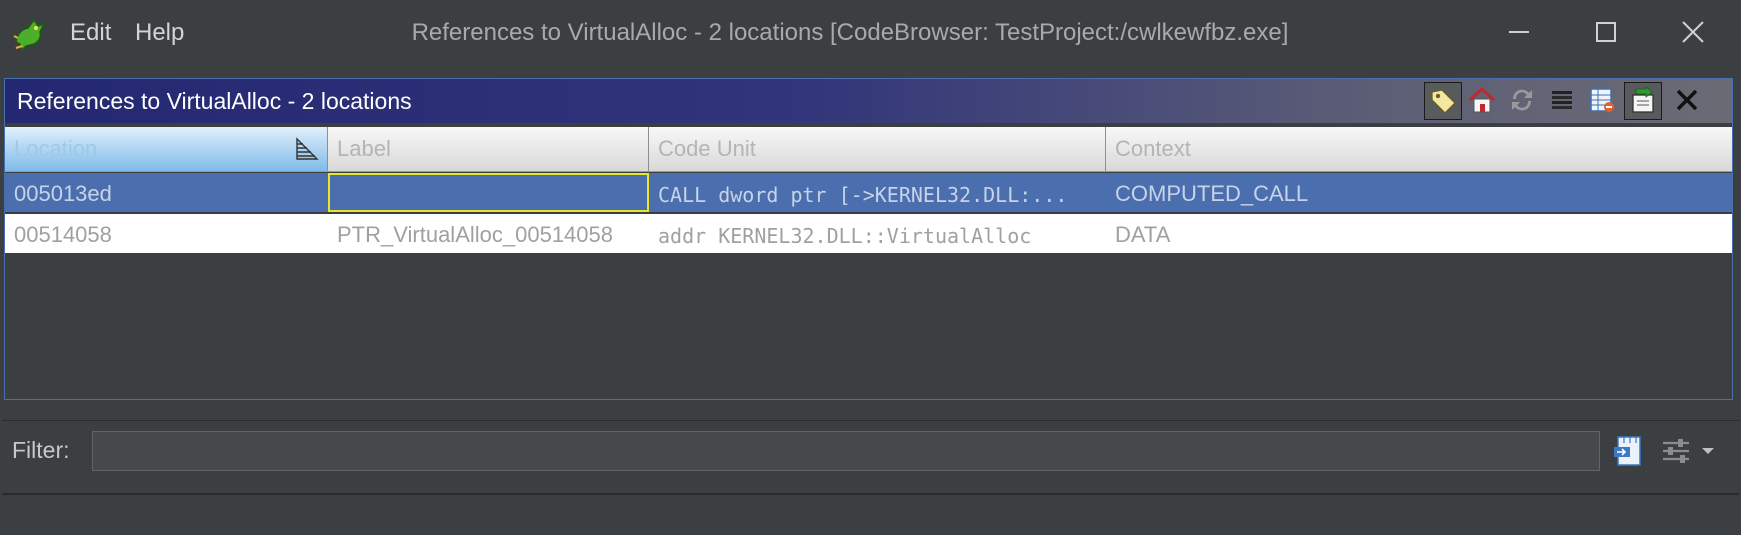 The height and width of the screenshot is (535, 1741). What do you see at coordinates (707, 148) in the screenshot?
I see `column-header-text: Code Unit` at bounding box center [707, 148].